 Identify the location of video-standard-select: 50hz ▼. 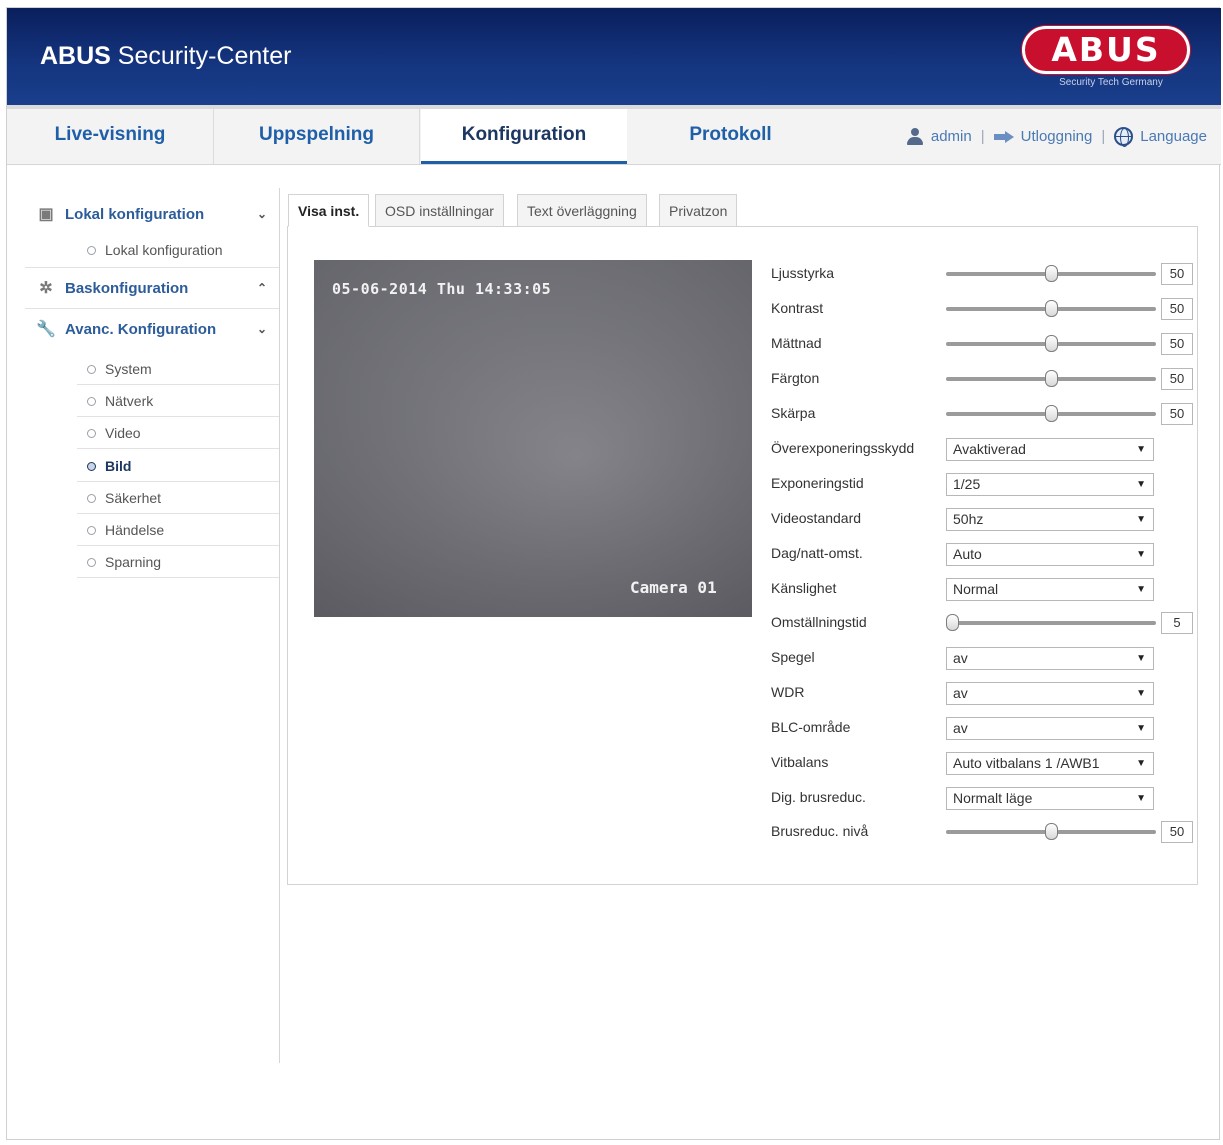
(1050, 519).